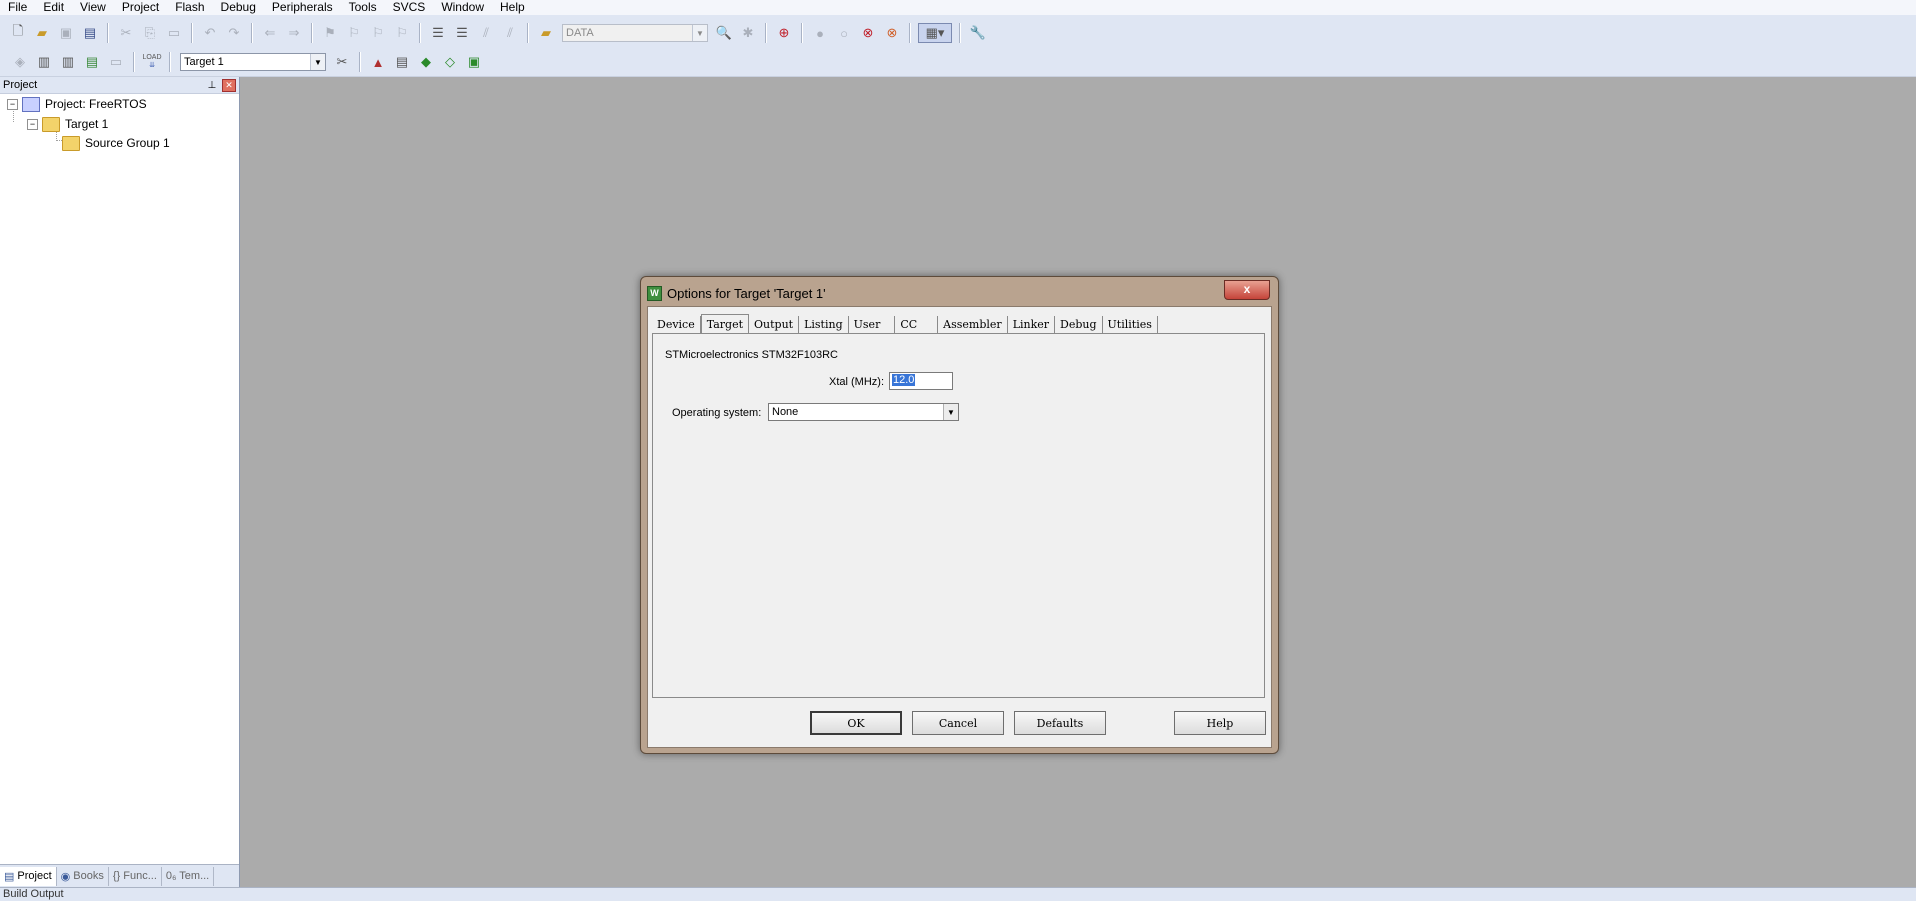 The image size is (1916, 901). I want to click on build-output-header: Build Output, so click(958, 894).